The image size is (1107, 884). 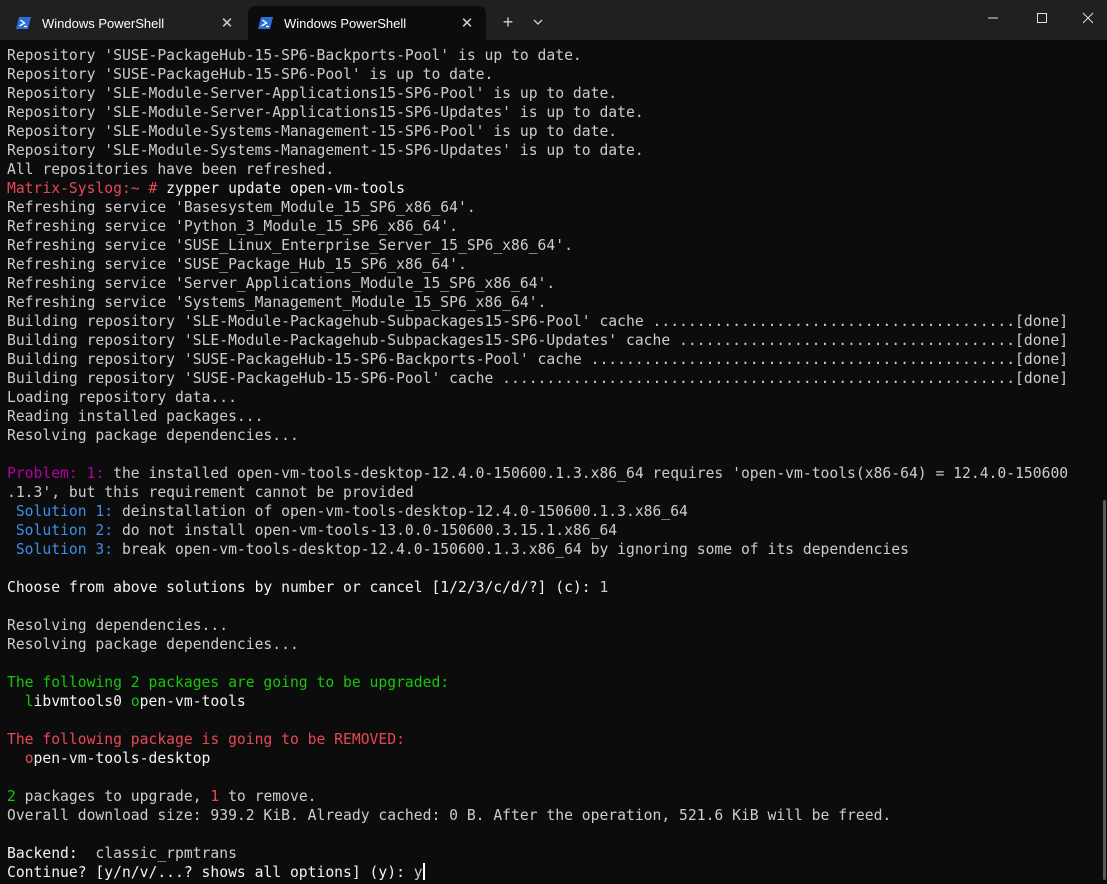 I want to click on command-text: zypper update open-vm-tools, so click(x=281, y=188).